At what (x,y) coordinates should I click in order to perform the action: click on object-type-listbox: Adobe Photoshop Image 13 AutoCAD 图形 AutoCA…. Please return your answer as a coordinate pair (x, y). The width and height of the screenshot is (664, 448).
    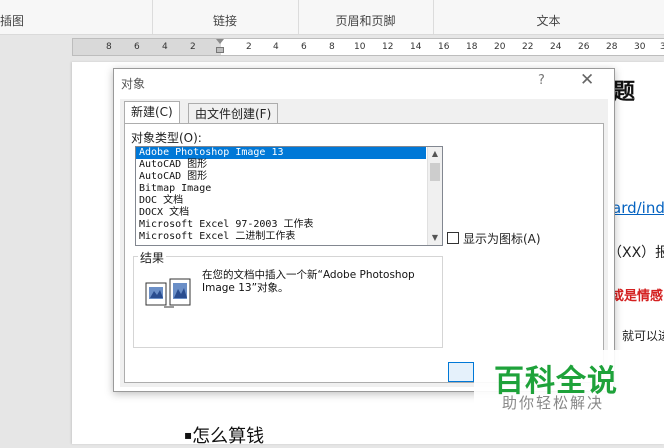
    Looking at the image, I should click on (289, 196).